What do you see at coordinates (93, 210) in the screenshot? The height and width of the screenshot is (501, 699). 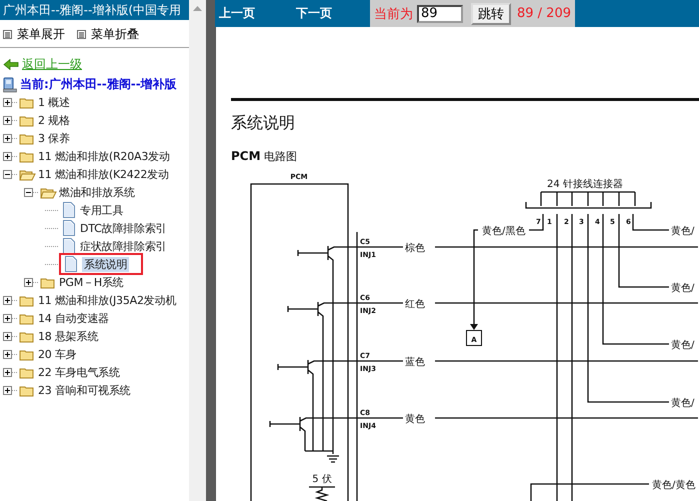 I see `tree-item: 专用工具` at bounding box center [93, 210].